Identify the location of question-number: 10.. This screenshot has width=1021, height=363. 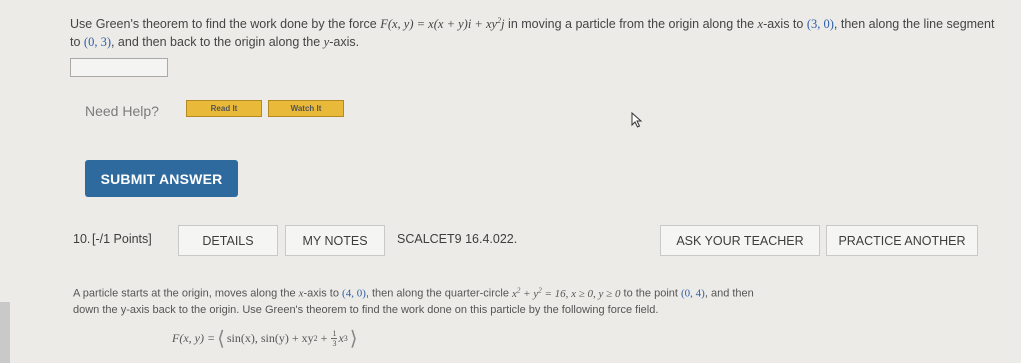
(82, 239).